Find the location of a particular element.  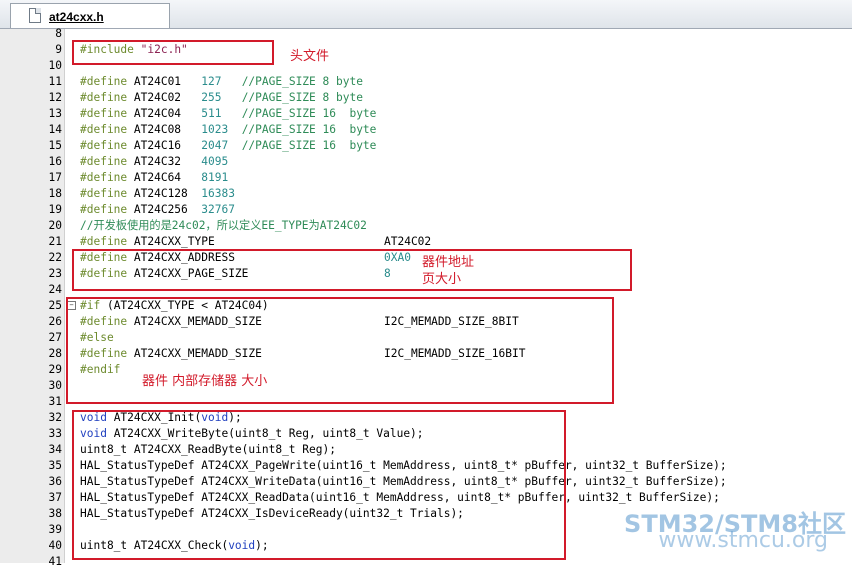

code-line: 12 #define AT24C02 255 //PAGE_SIZE 8 byte is located at coordinates (426, 98).